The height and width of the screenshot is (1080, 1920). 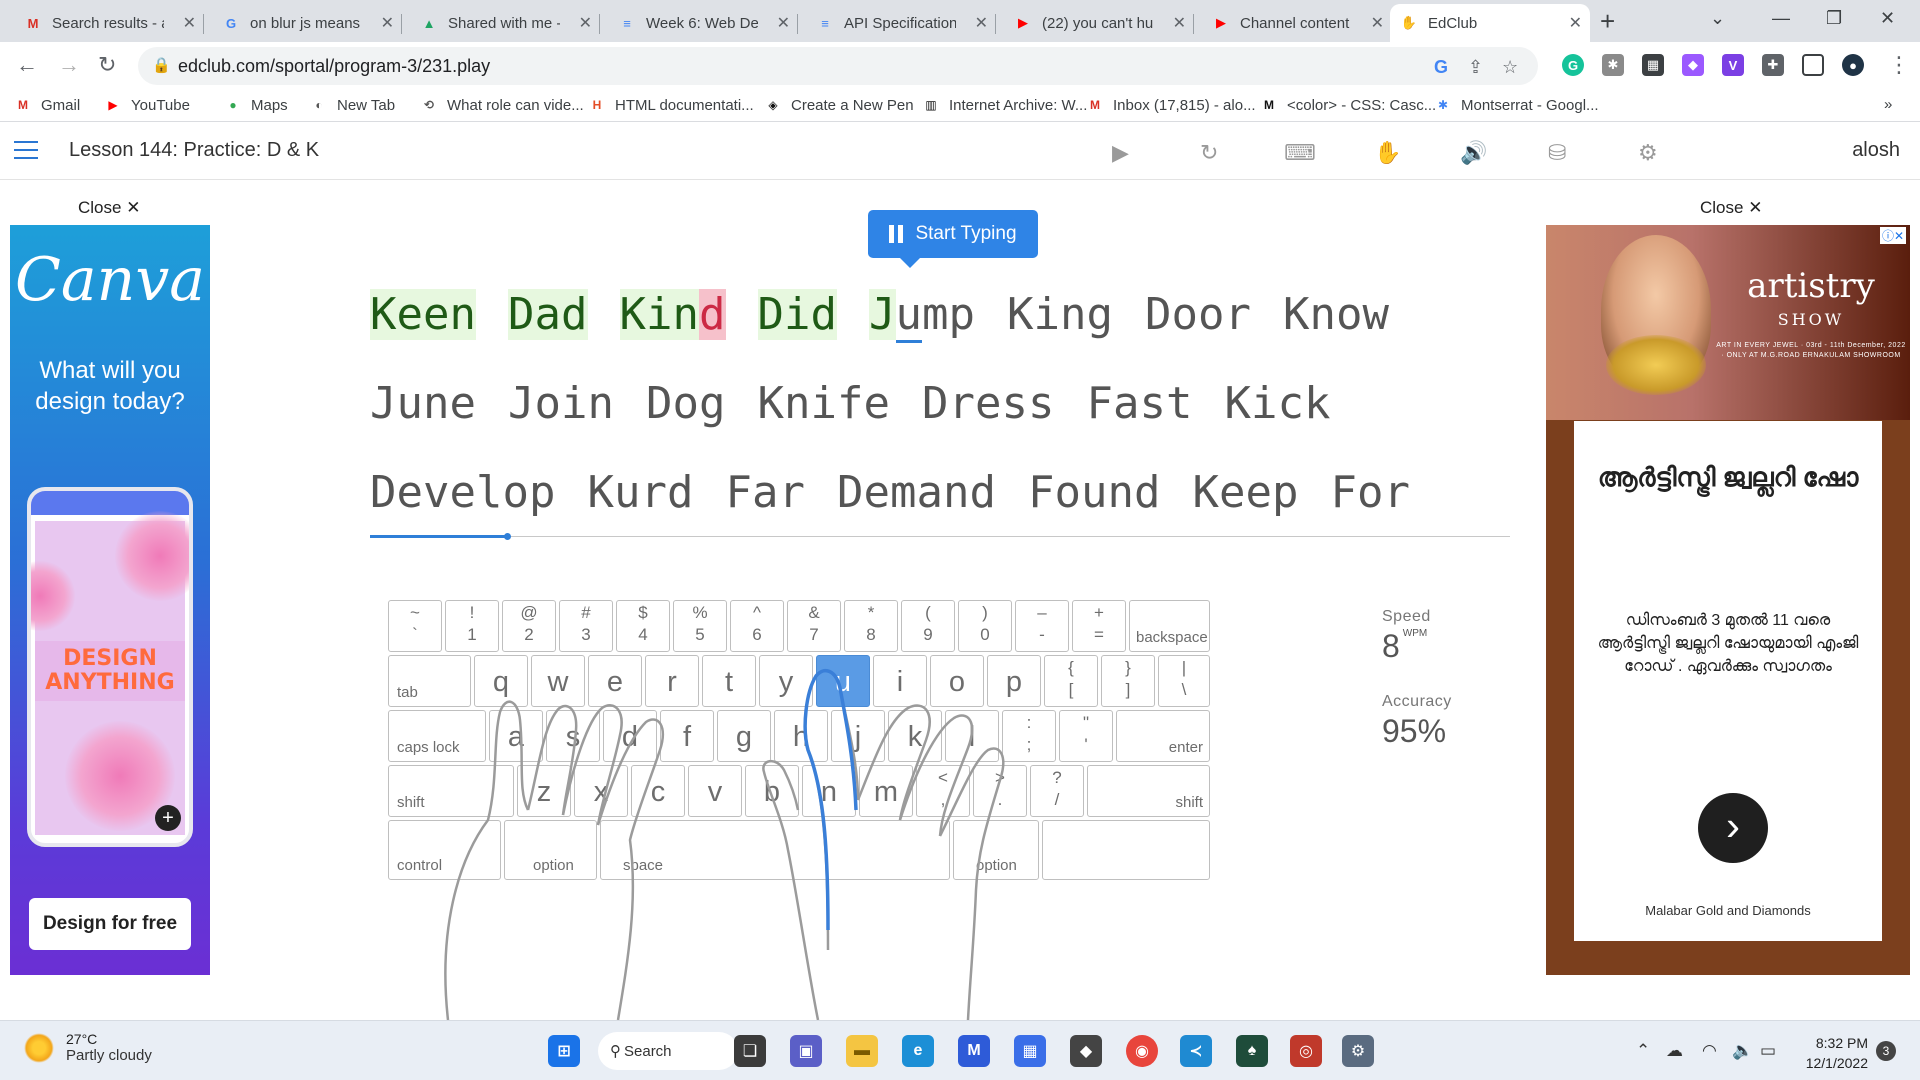 I want to click on unity-icon: ◆, so click(x=1086, y=1051).